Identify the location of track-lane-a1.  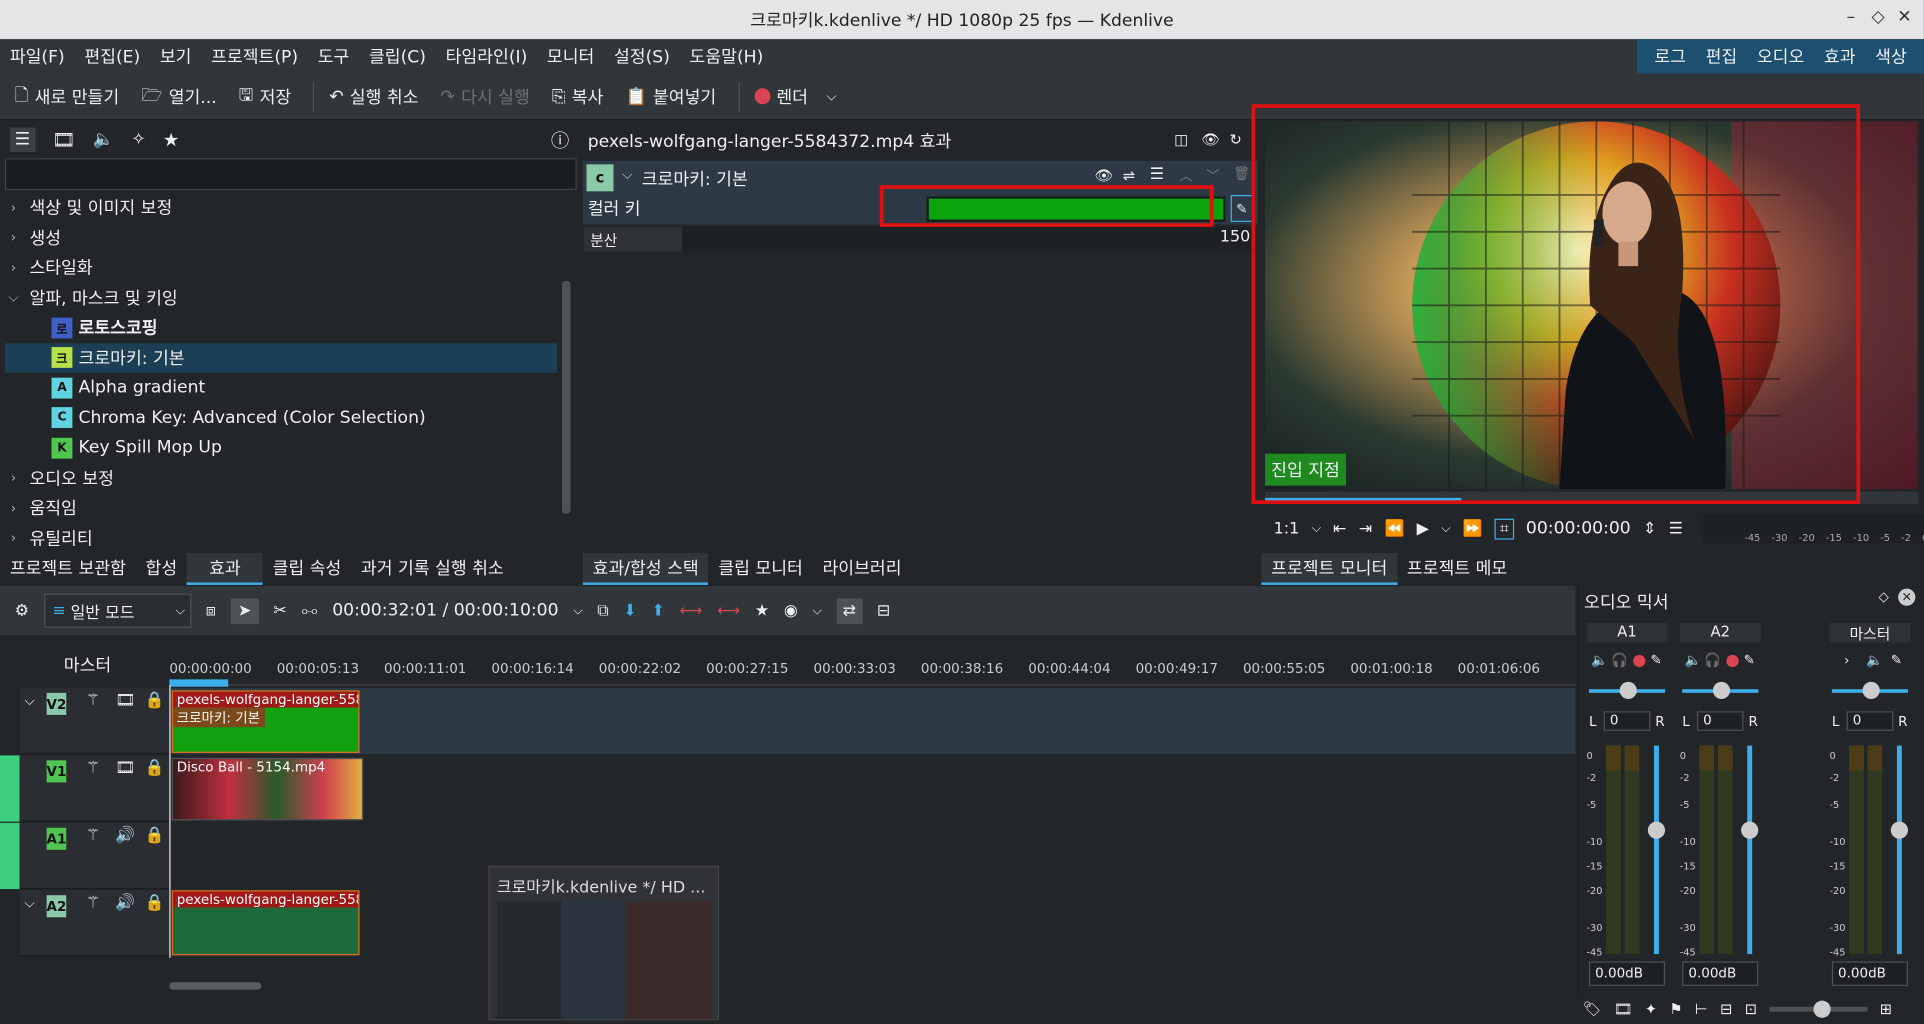
(872, 856).